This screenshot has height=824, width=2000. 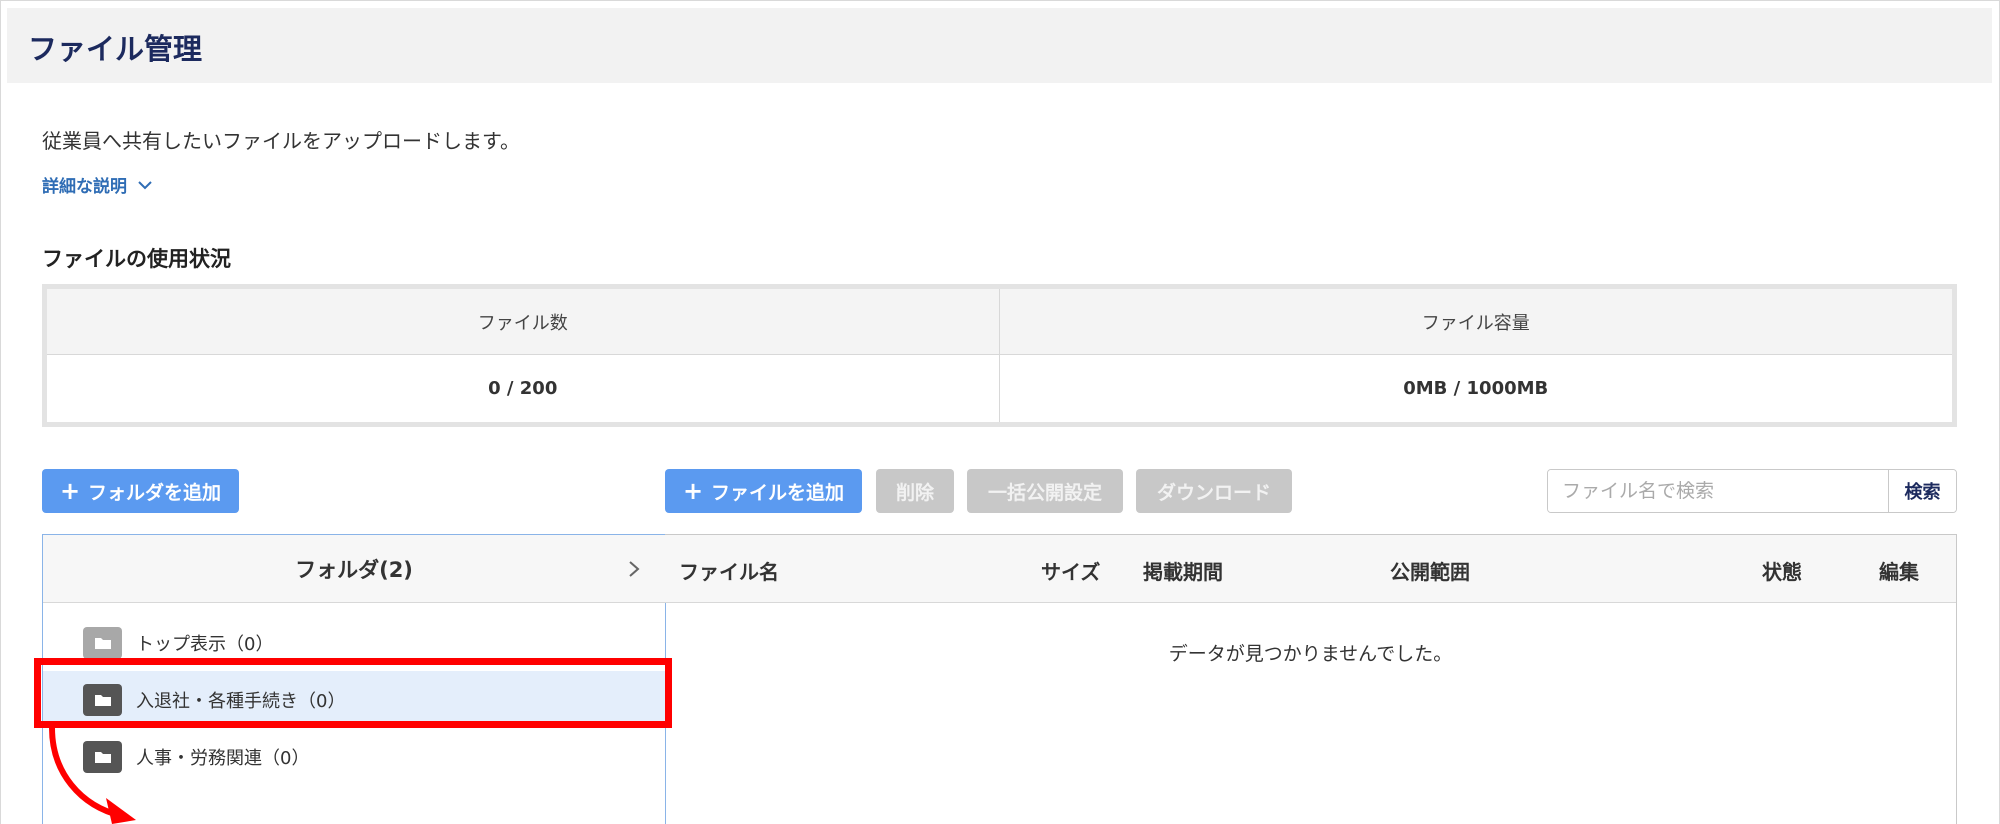 What do you see at coordinates (1310, 569) in the screenshot?
I see `file-table-header: ファイル名 サイズ 掲載期間 公開範囲 状態 編集` at bounding box center [1310, 569].